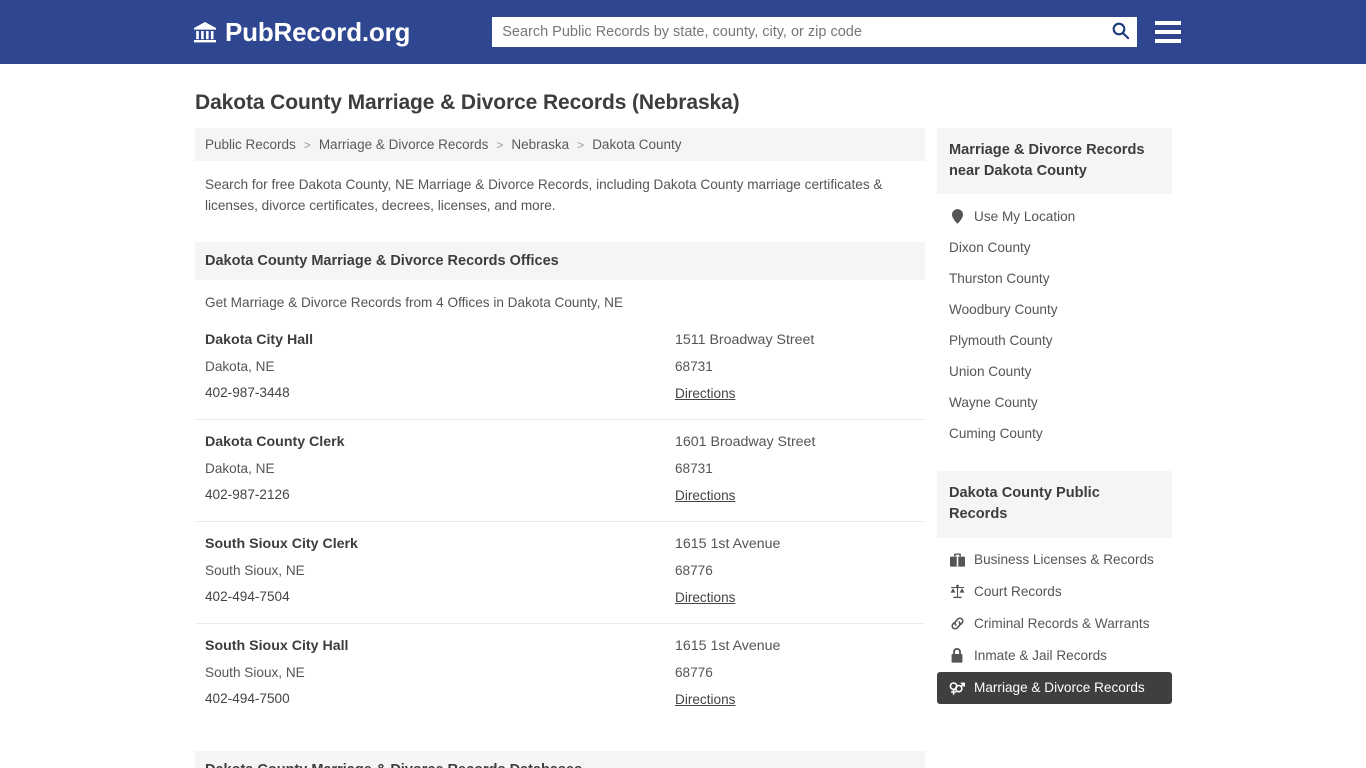 The height and width of the screenshot is (768, 1366). Describe the element at coordinates (540, 144) in the screenshot. I see `breadcrumb-item-nebraska: Nebraska` at that location.